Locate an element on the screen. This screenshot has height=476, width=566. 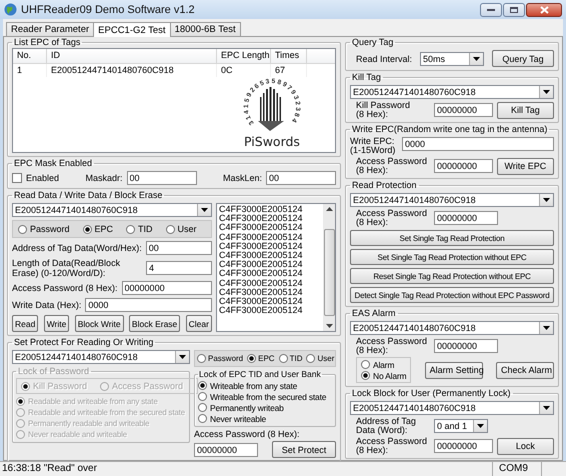
protection-button: Set Single Tag Read Protection without EPC is located at coordinates (452, 257).